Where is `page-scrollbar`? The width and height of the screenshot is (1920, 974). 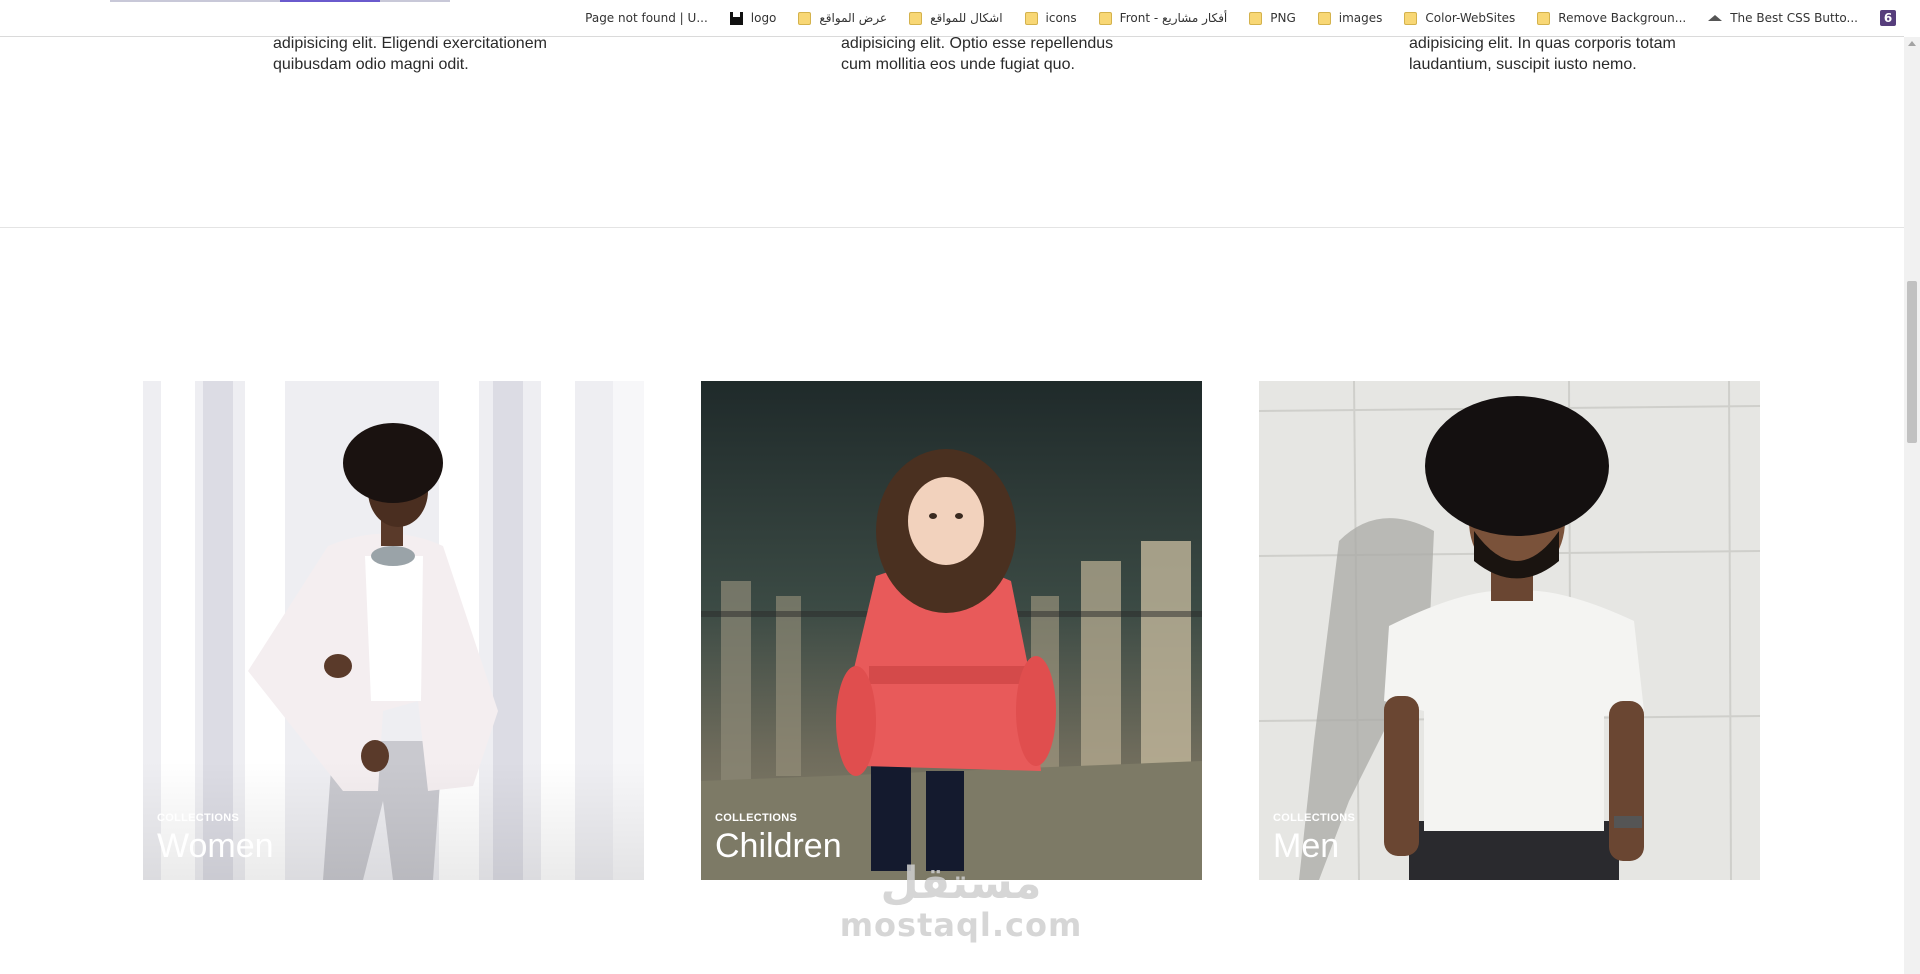 page-scrollbar is located at coordinates (1912, 505).